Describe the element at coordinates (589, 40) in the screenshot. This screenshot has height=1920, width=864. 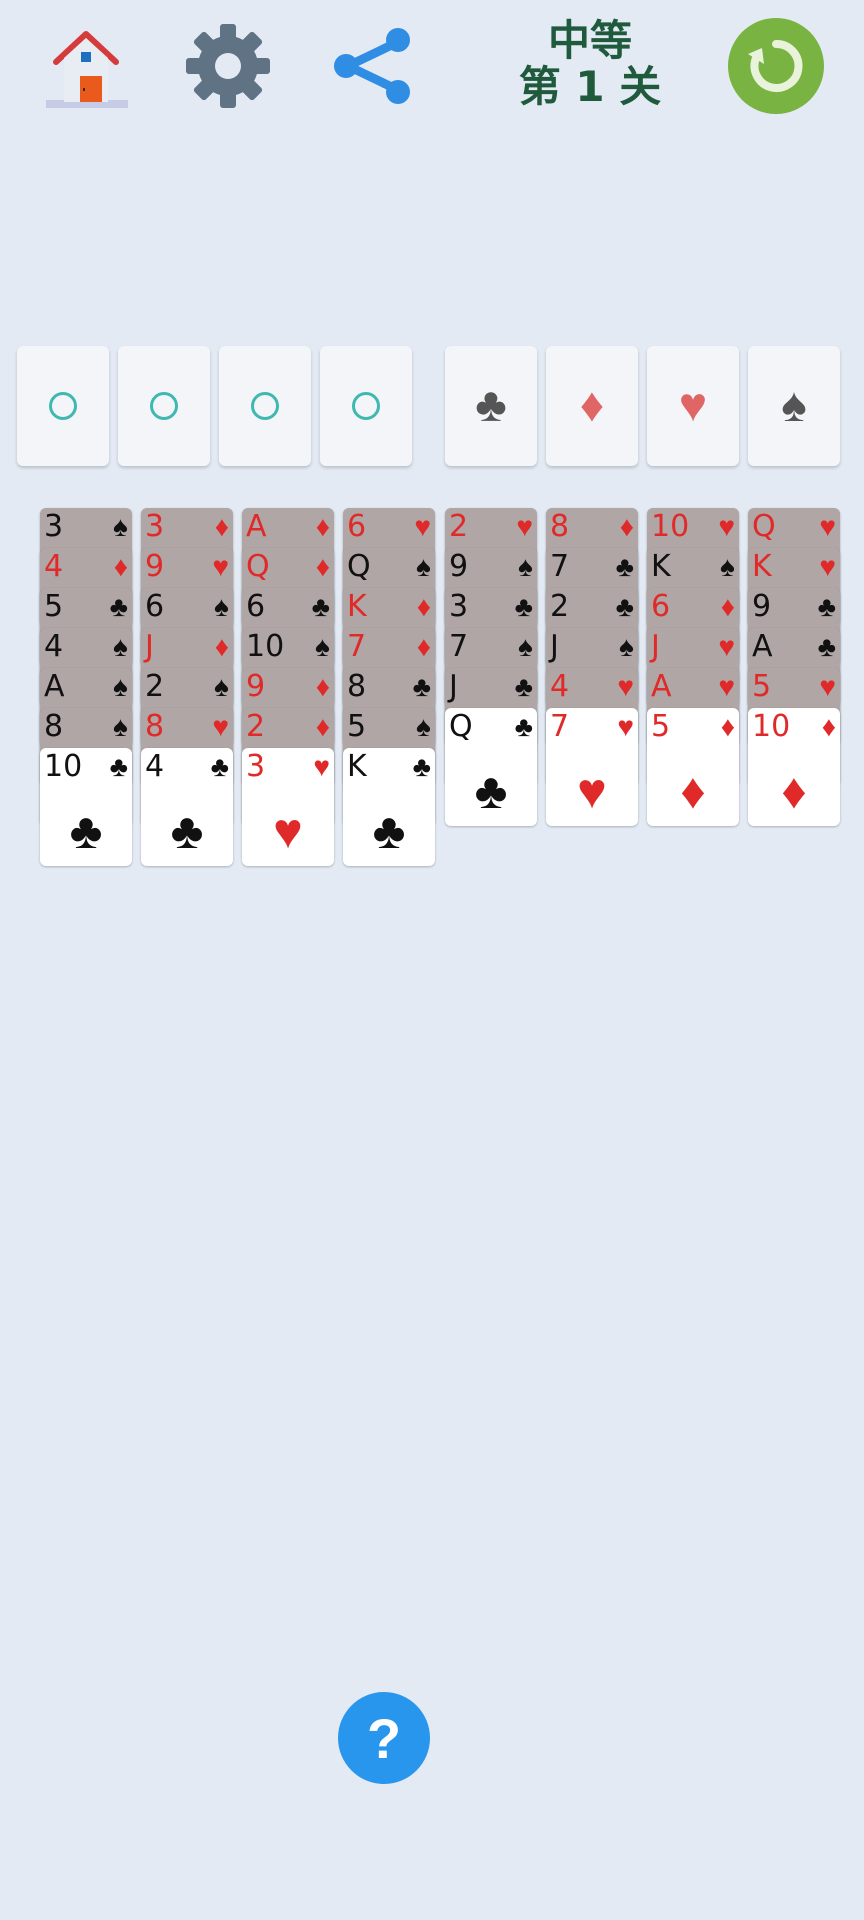
I see `level-difficulty: 中等` at that location.